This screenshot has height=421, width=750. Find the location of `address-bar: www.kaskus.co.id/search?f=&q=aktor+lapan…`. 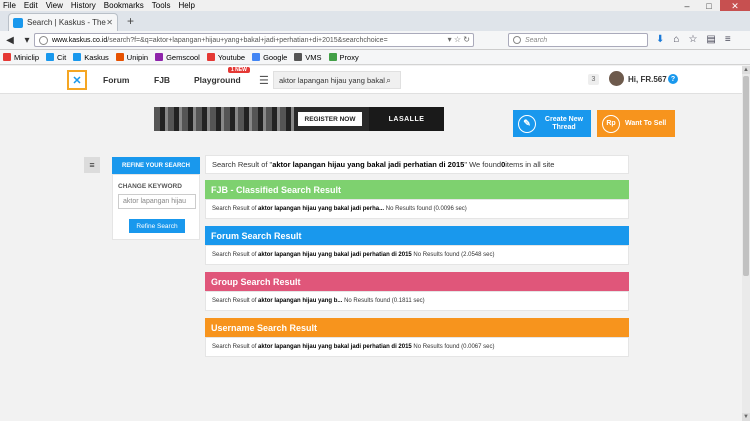

address-bar: www.kaskus.co.id/search?f=&q=aktor+lapan… is located at coordinates (254, 40).